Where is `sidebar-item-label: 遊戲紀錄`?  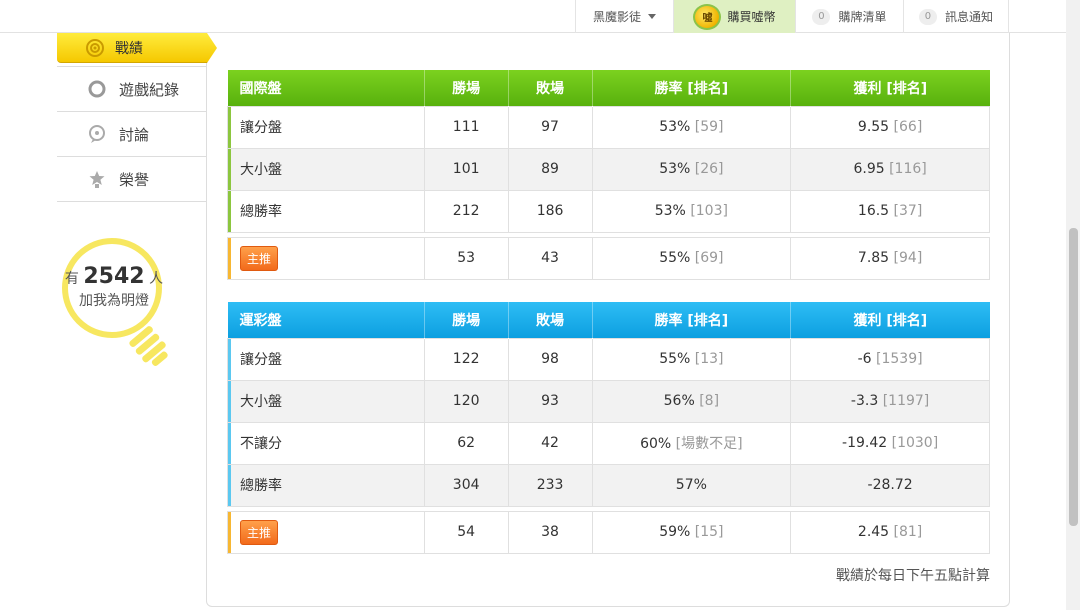 sidebar-item-label: 遊戲紀錄 is located at coordinates (149, 89).